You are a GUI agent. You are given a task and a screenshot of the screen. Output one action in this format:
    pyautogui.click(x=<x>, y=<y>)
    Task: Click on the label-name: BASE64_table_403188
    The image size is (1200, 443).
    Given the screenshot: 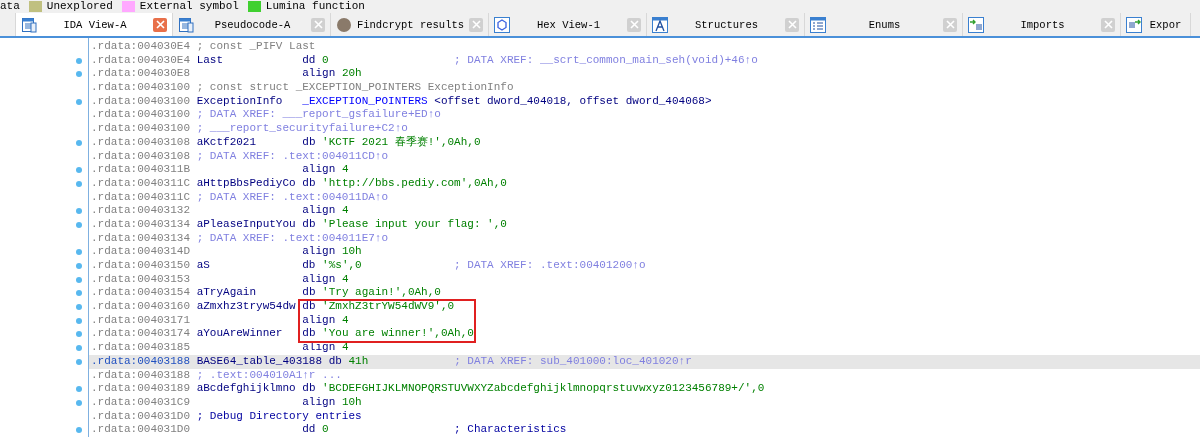 What is the action you would take?
    pyautogui.click(x=259, y=360)
    